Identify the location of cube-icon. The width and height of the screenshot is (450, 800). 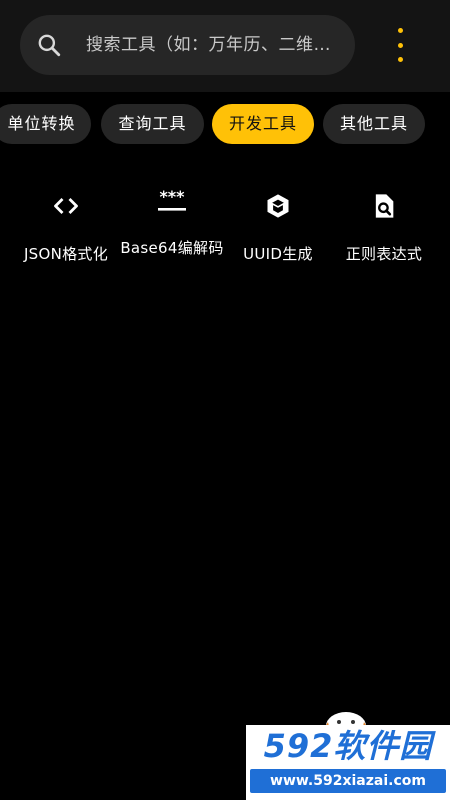
(278, 206).